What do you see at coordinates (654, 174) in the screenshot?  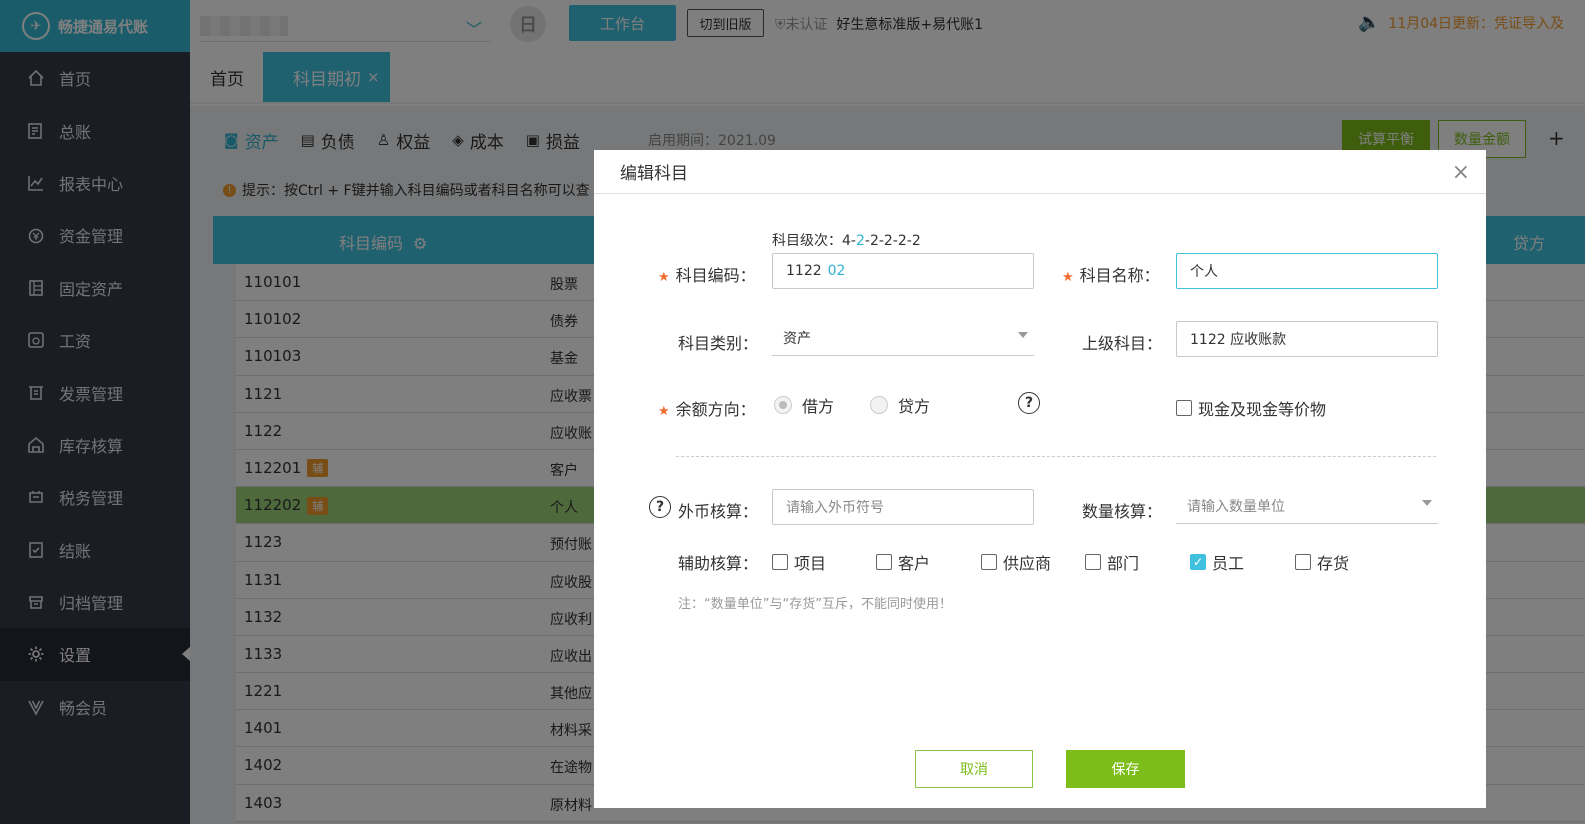 I see `dialog-title: 编辑科目` at bounding box center [654, 174].